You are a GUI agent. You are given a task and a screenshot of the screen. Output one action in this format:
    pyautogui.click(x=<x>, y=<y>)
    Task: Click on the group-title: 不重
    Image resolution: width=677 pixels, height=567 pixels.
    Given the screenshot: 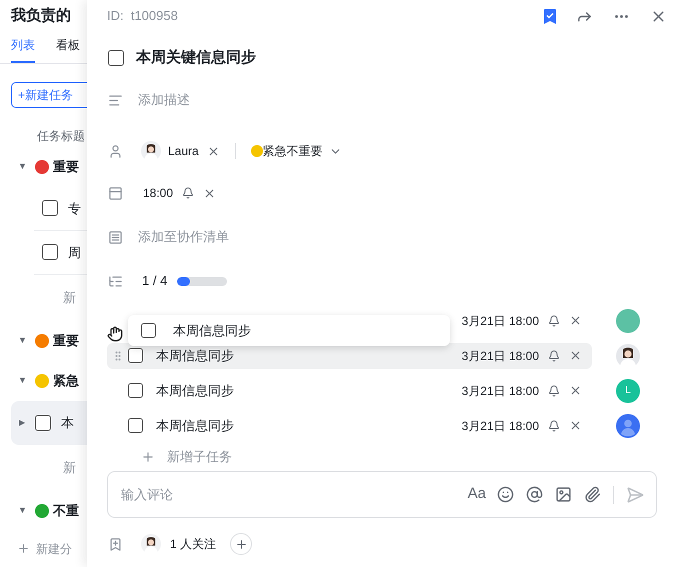 What is the action you would take?
    pyautogui.click(x=65, y=511)
    